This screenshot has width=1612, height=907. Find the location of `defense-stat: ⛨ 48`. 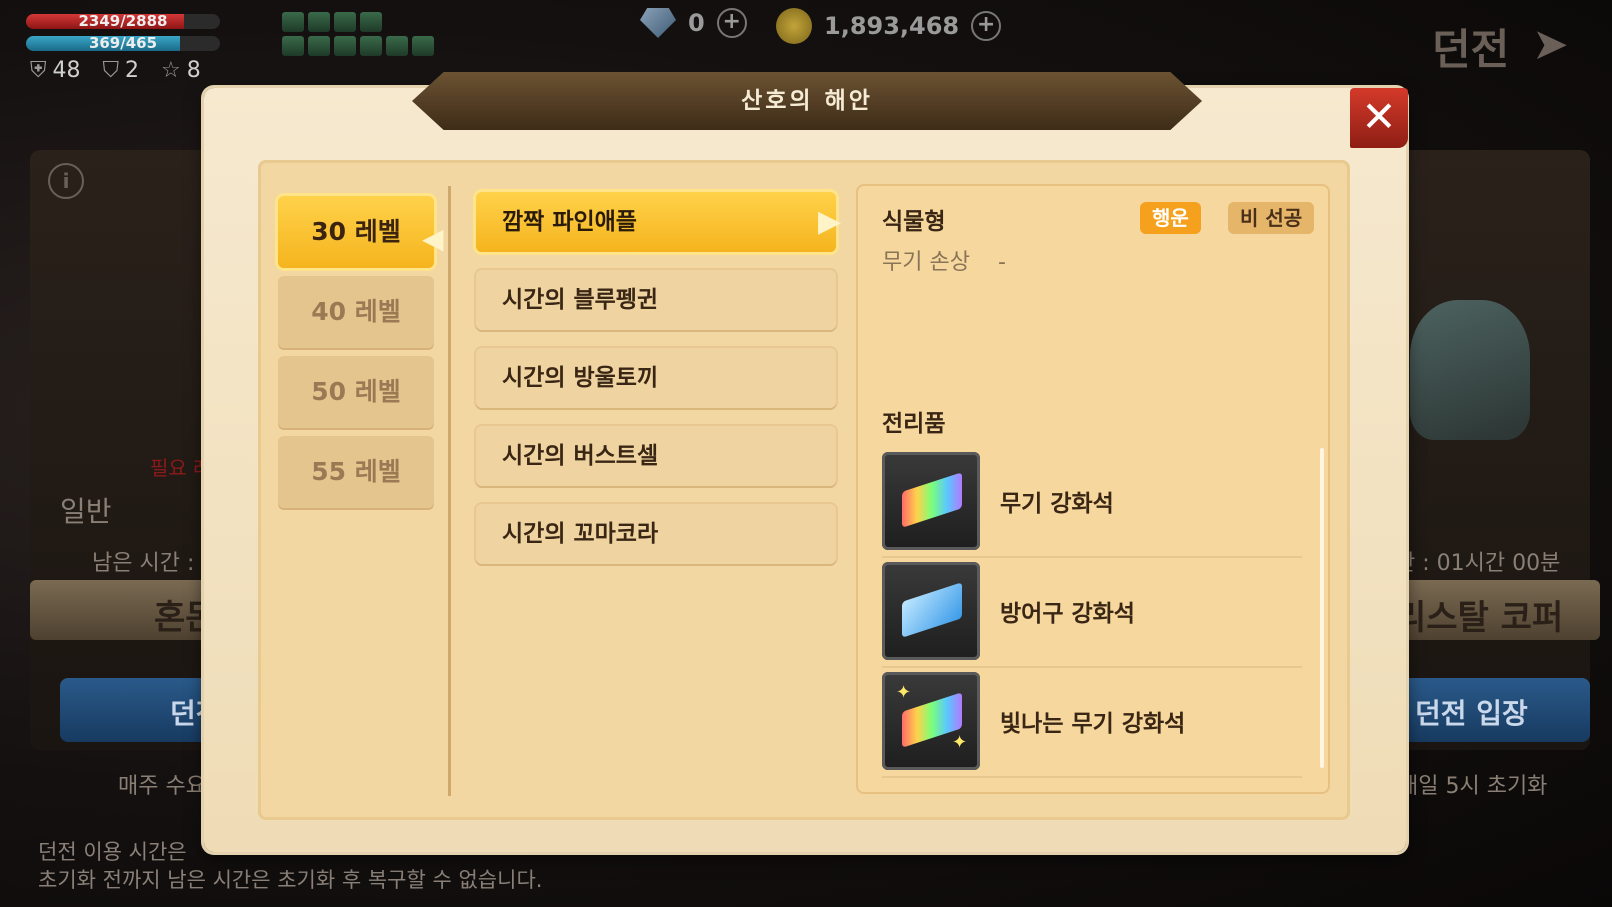

defense-stat: ⛨ 48 is located at coordinates (55, 70).